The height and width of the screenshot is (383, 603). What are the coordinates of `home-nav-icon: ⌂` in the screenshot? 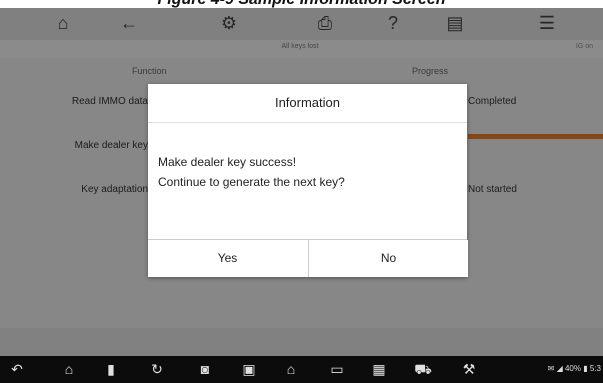 It's located at (69, 369).